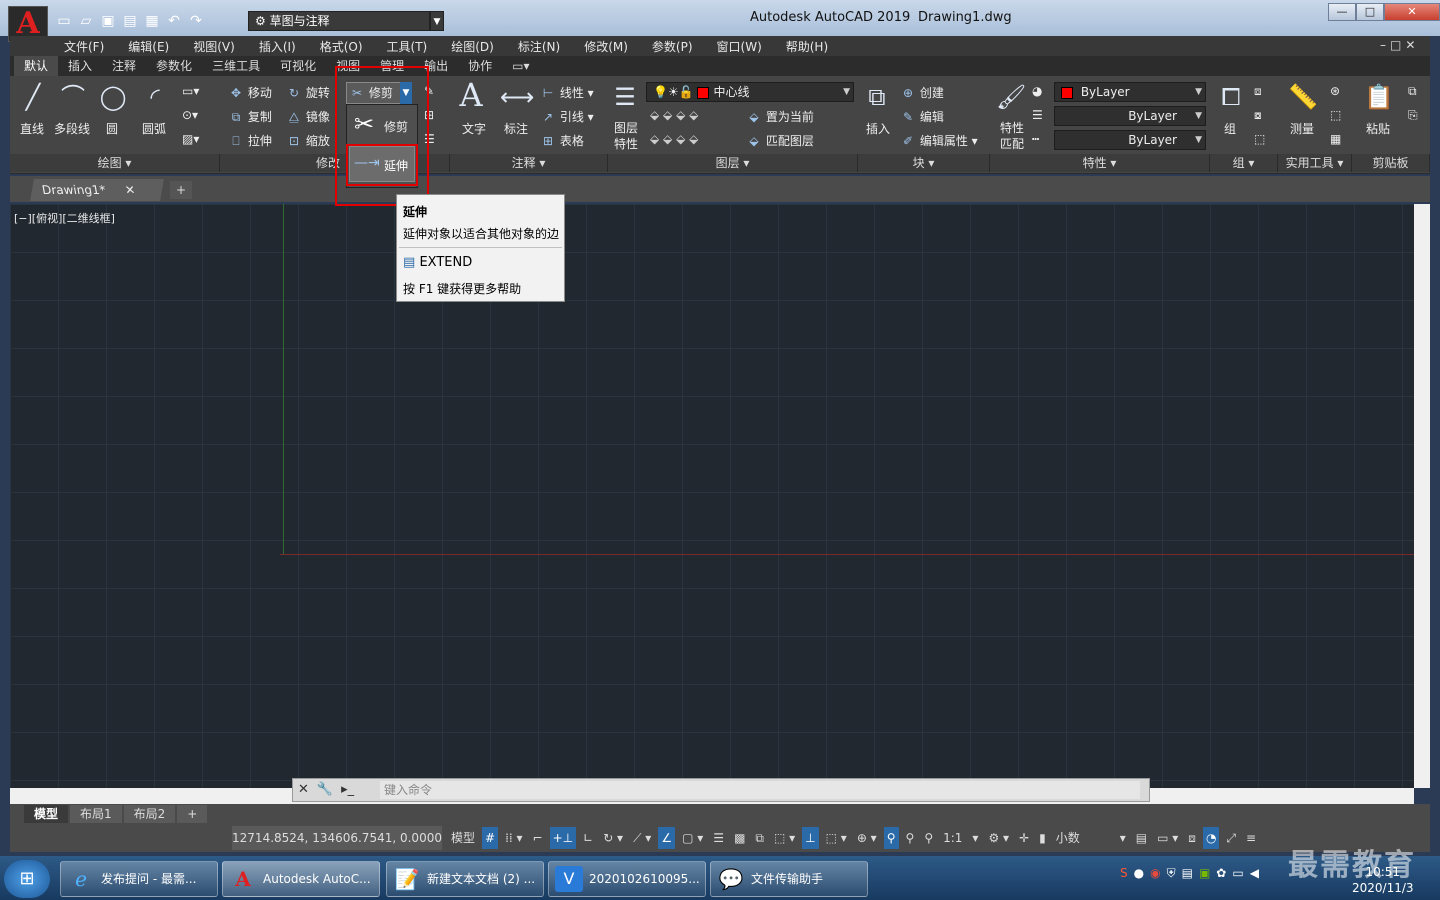  What do you see at coordinates (190, 91) in the screenshot?
I see `rectangle-icon: ▭▾` at bounding box center [190, 91].